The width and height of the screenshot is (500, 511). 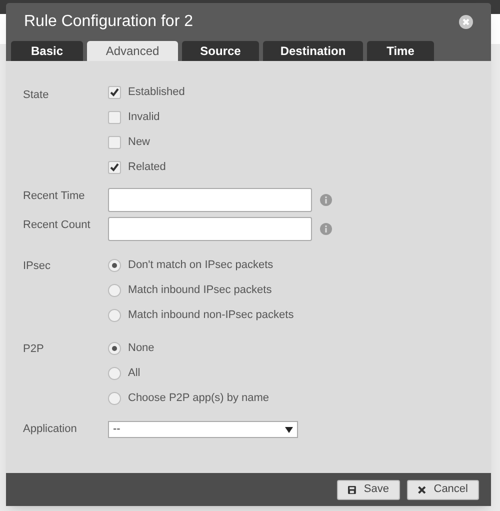 What do you see at coordinates (139, 142) in the screenshot?
I see `option-label: New` at bounding box center [139, 142].